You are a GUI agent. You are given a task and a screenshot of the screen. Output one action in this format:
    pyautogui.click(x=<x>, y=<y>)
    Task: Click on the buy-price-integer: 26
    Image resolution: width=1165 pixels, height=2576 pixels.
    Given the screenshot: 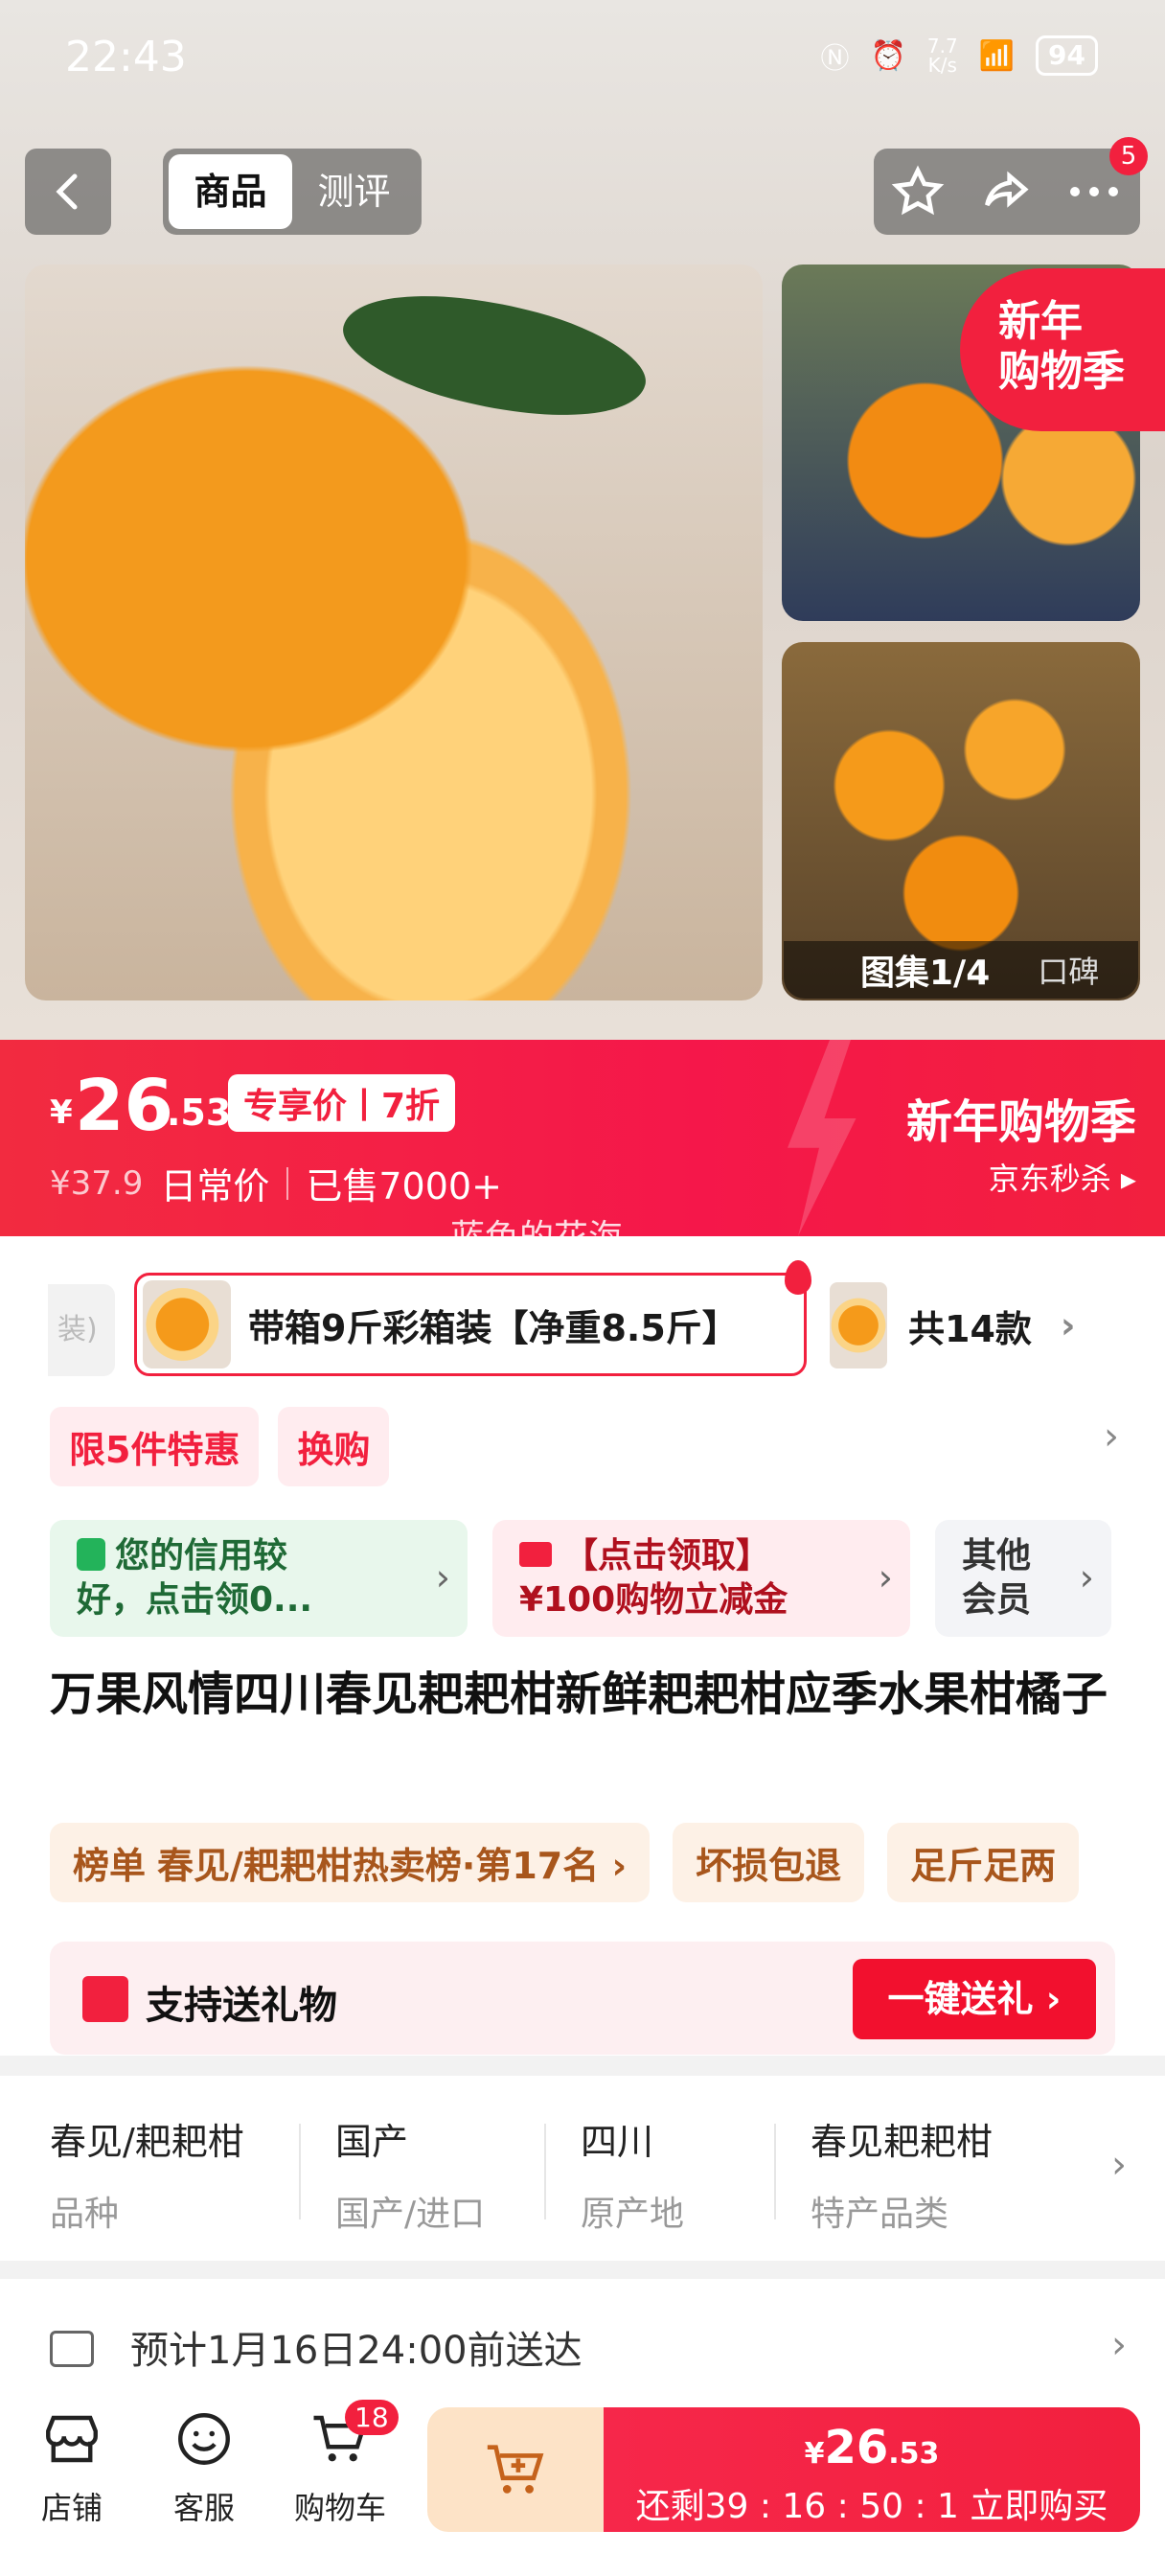 What is the action you would take?
    pyautogui.click(x=856, y=2447)
    